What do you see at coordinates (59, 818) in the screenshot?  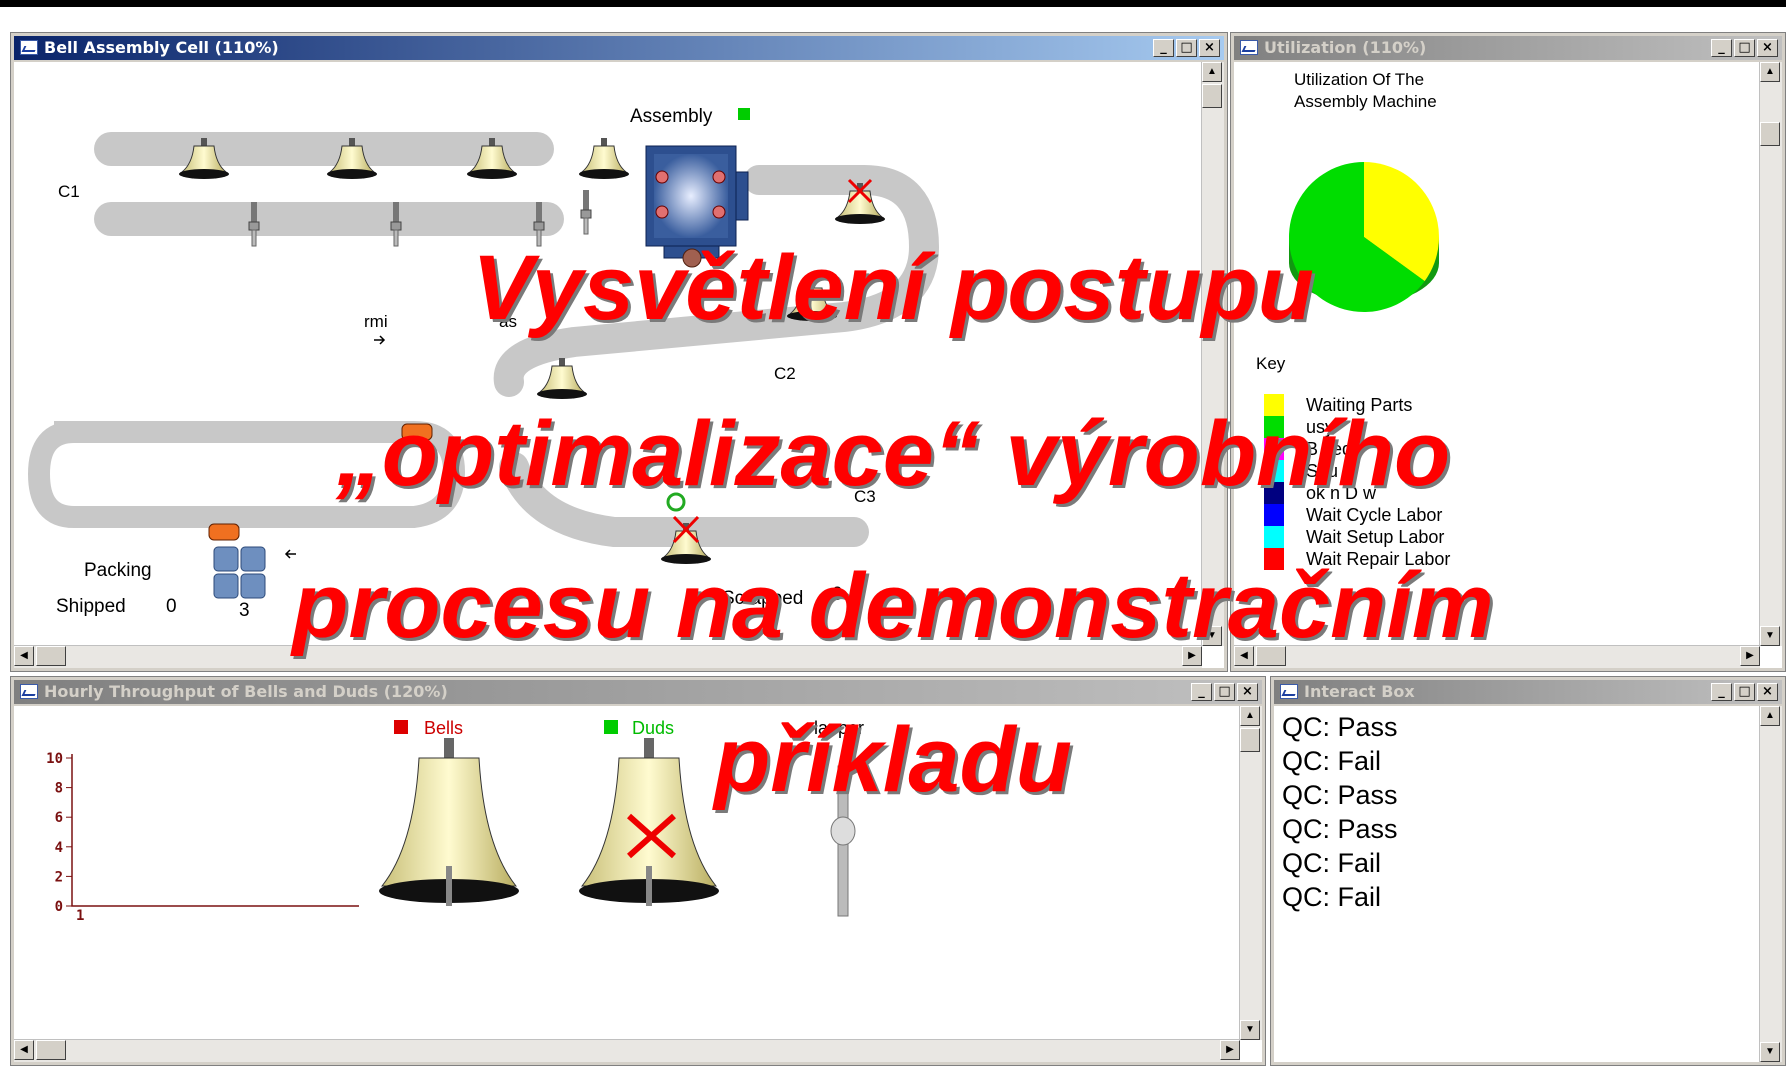 I see `y-tick-label: 6` at bounding box center [59, 818].